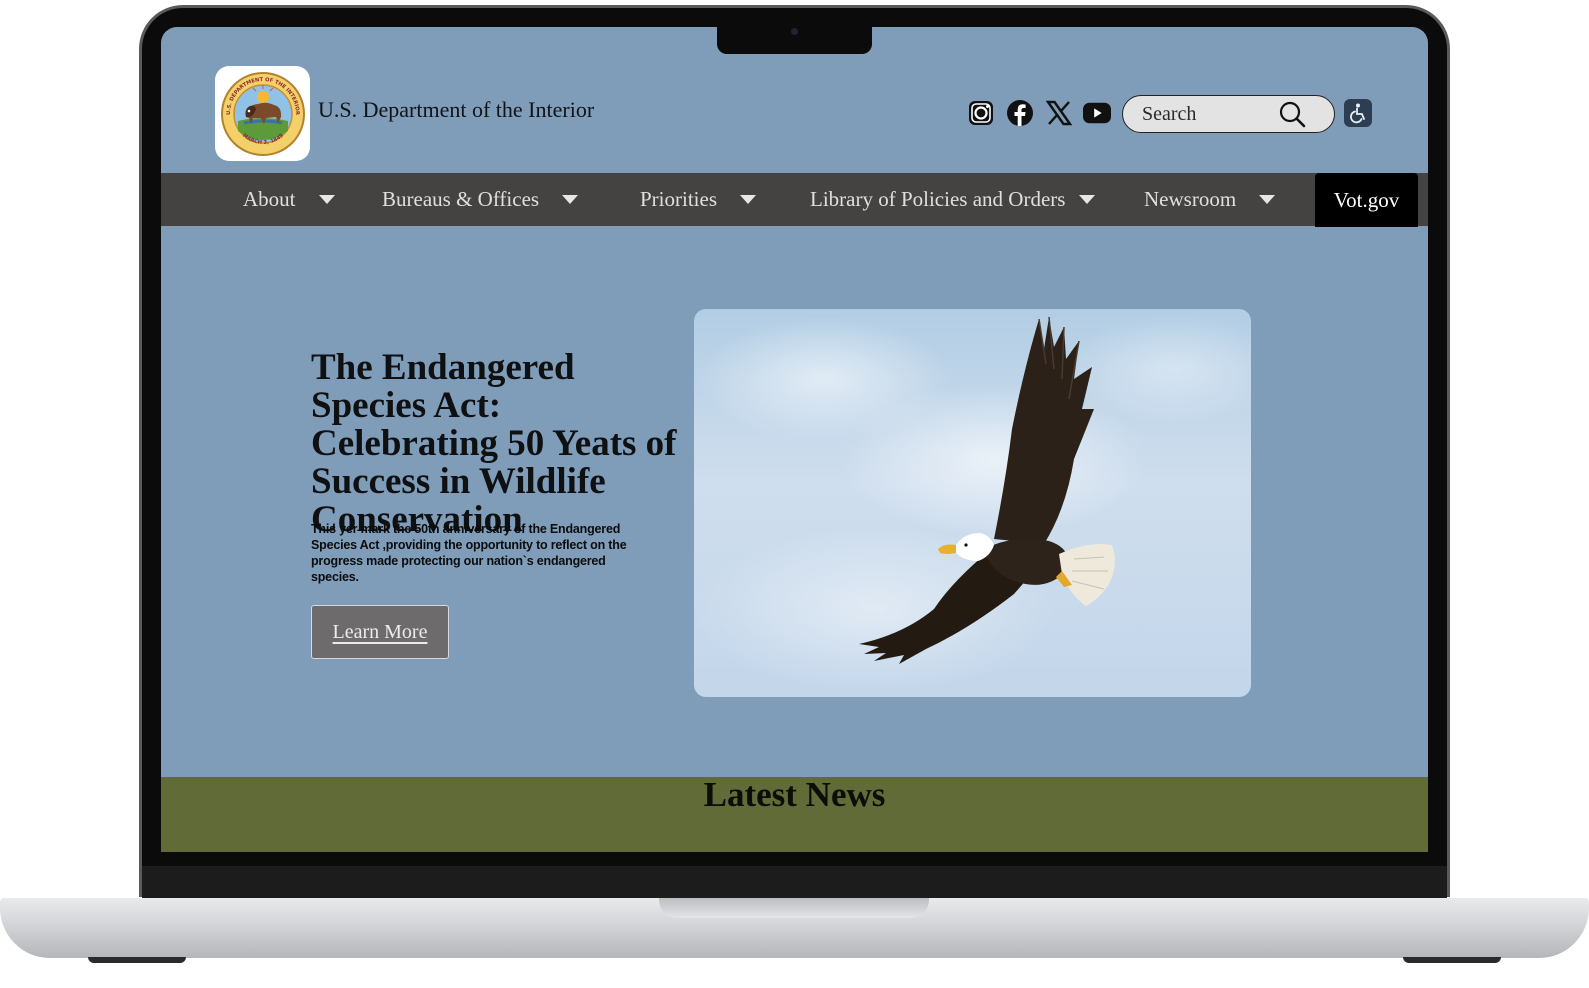 The width and height of the screenshot is (1589, 988). I want to click on laptop-foot-right, so click(1452, 960).